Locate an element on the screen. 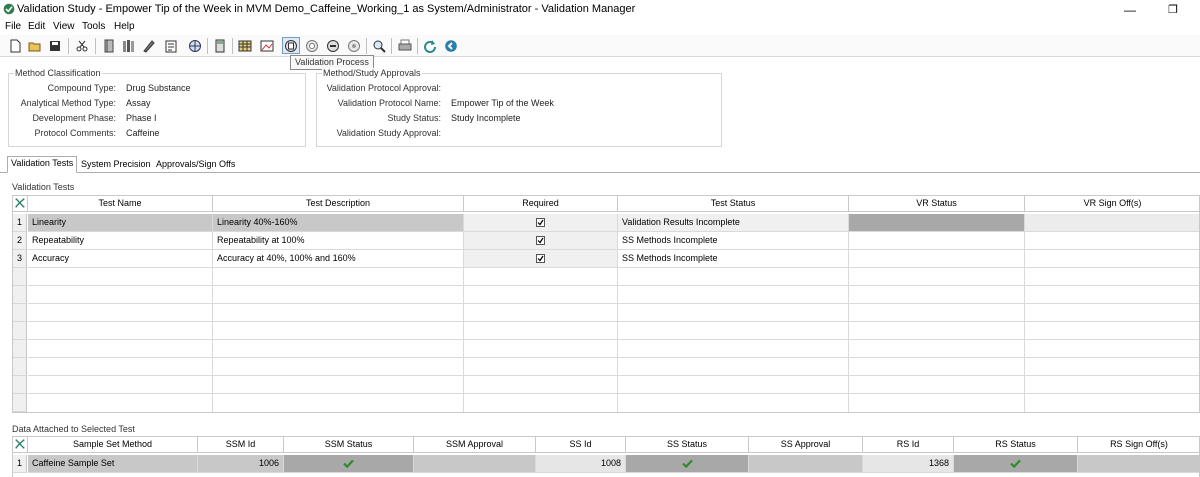 The image size is (1200, 477). col-ssm-id: SSM Id is located at coordinates (241, 445).